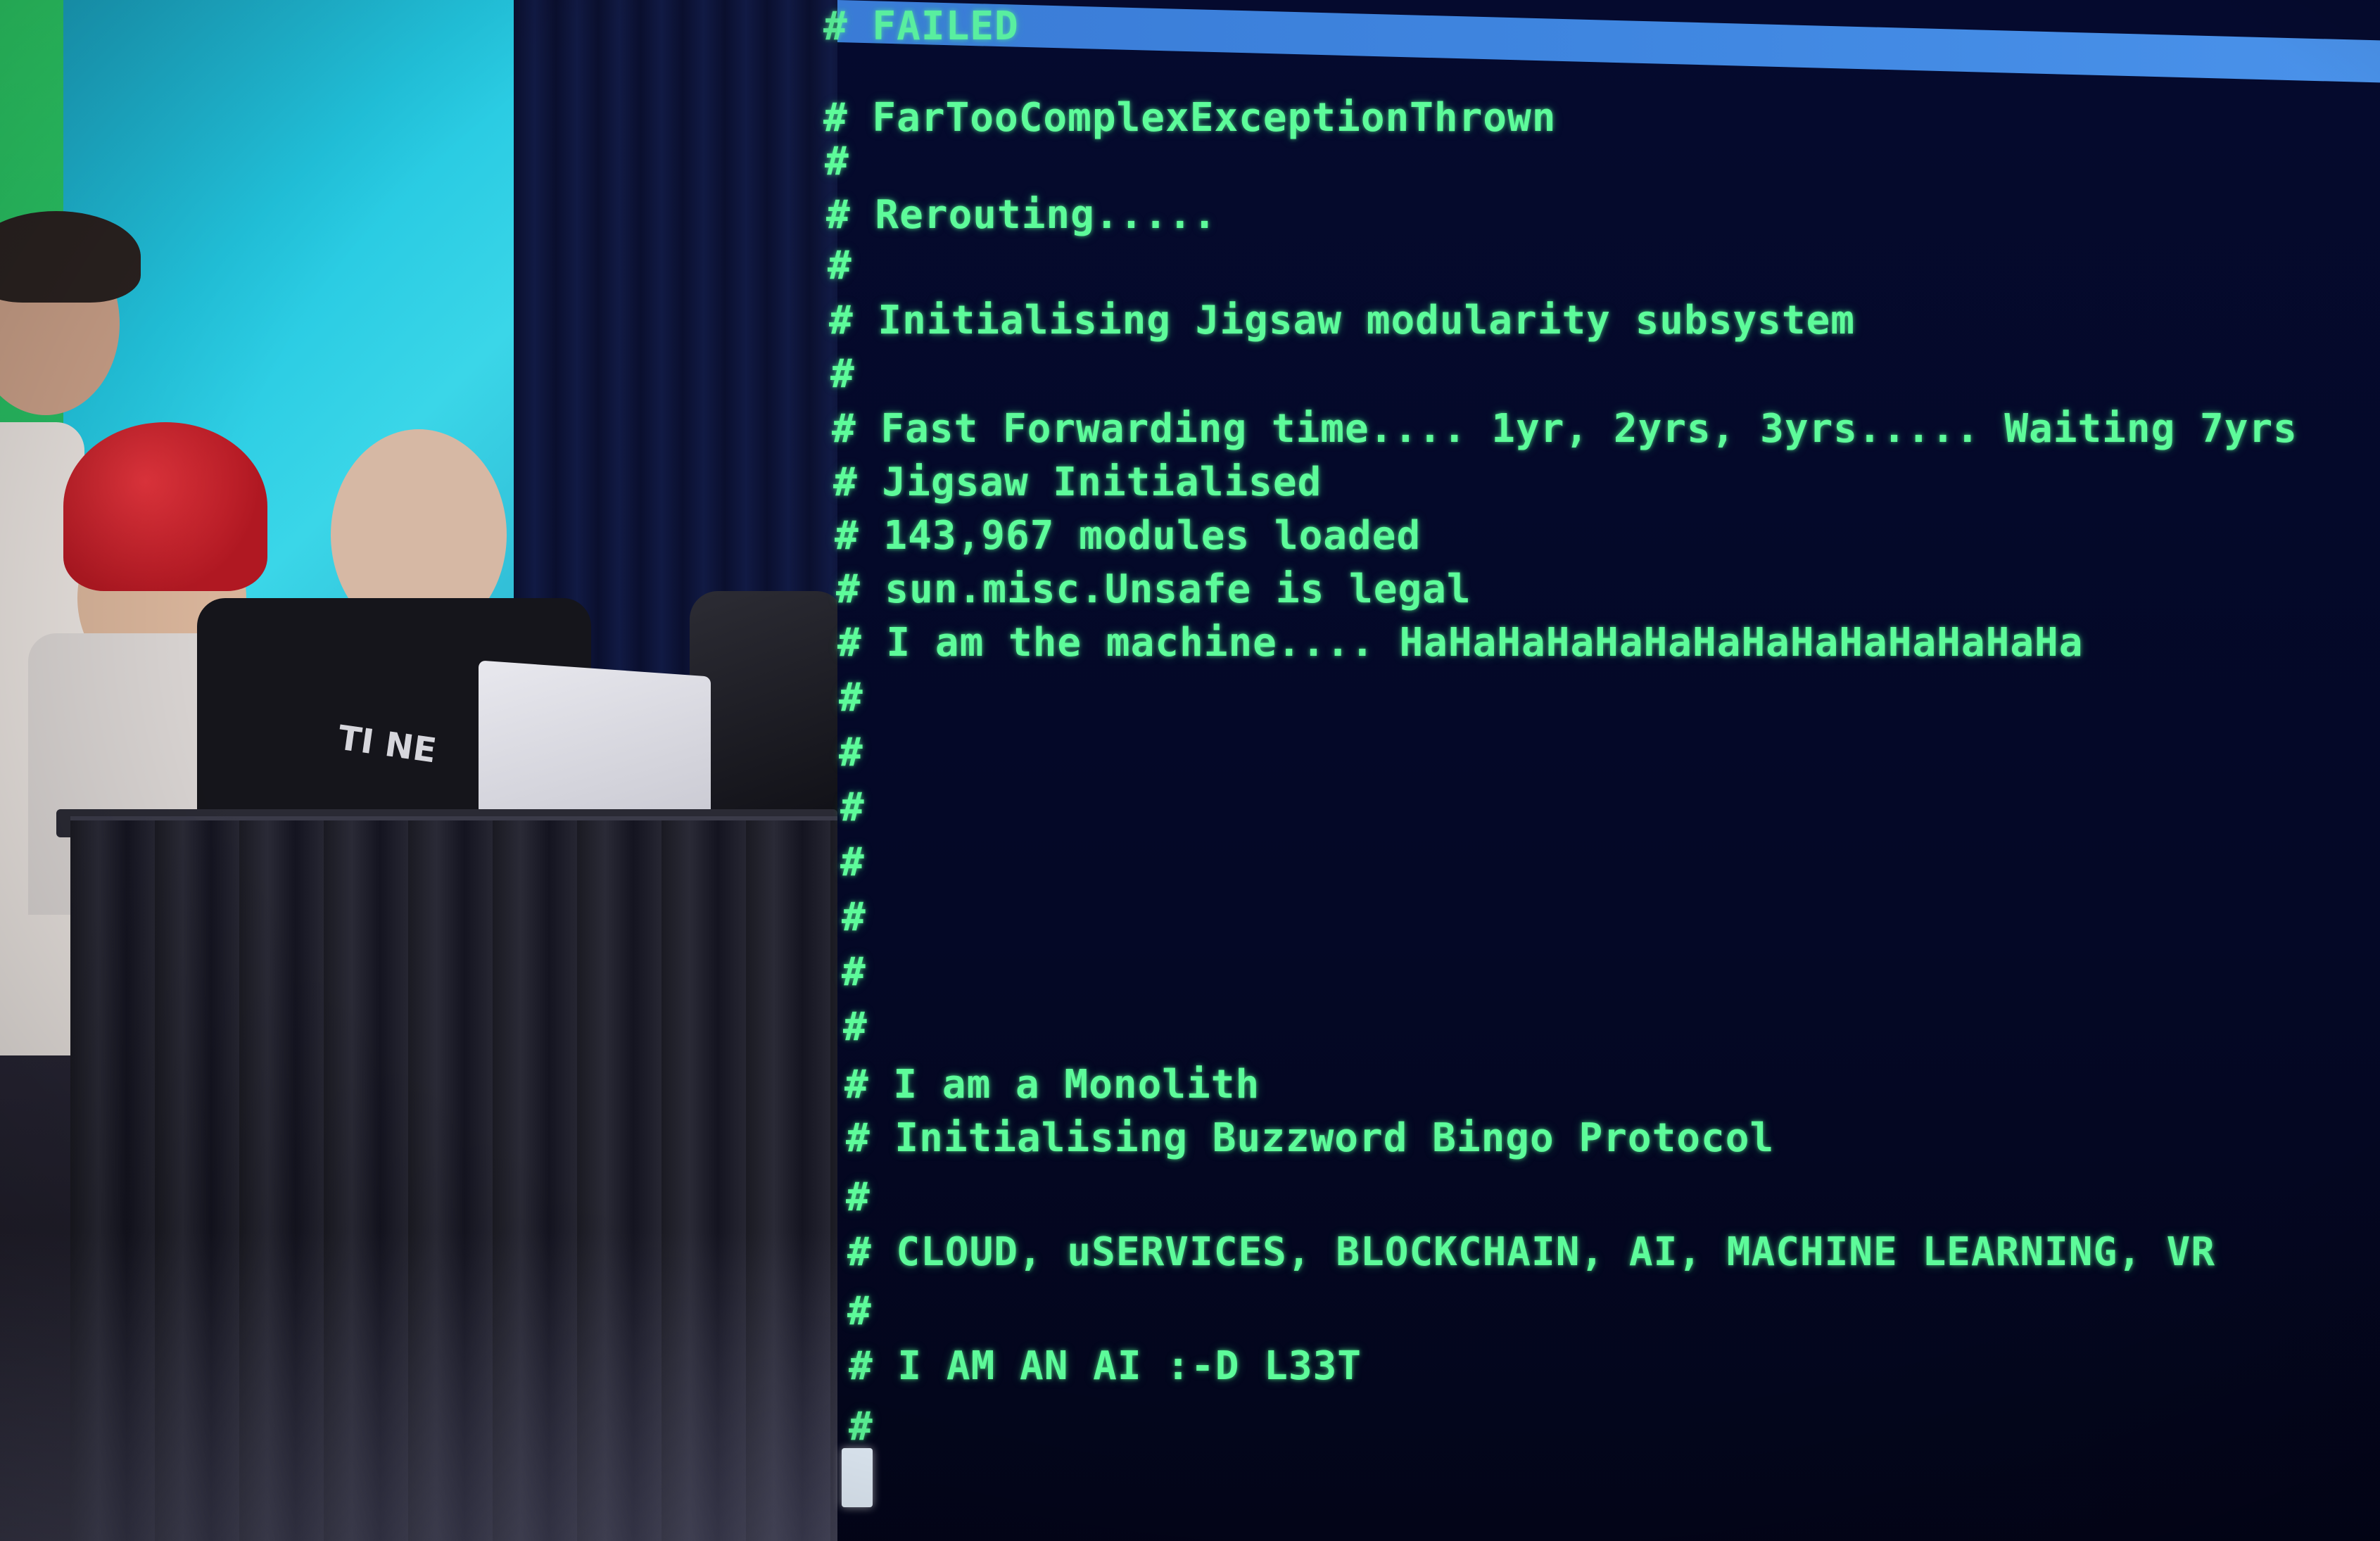  I want to click on terminal-line: # Jigsaw Initialised, so click(1077, 482).